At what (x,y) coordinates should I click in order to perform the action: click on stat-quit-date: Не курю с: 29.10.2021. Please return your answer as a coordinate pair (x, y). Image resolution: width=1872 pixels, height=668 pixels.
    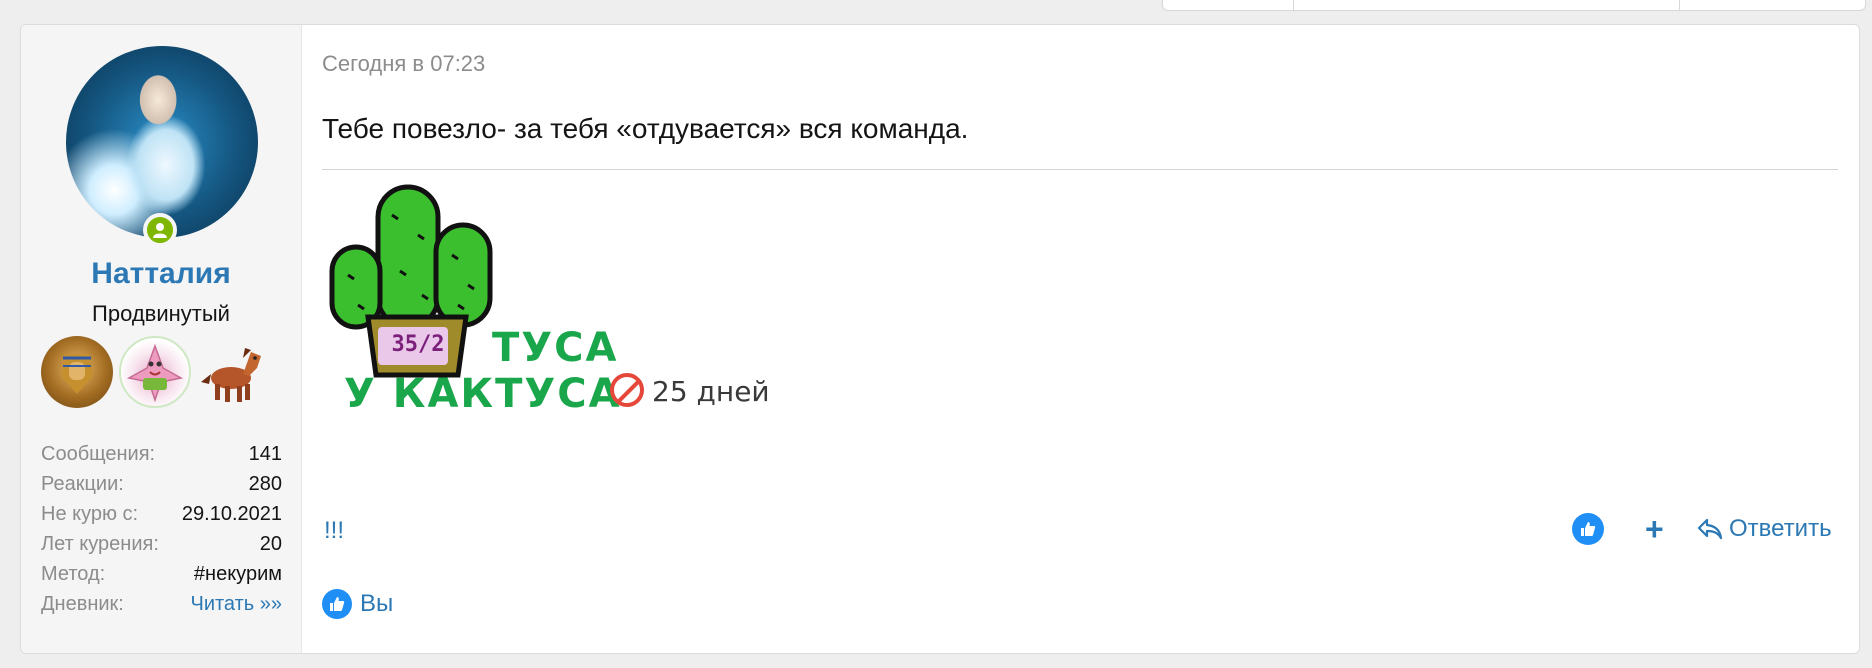
    Looking at the image, I should click on (161, 514).